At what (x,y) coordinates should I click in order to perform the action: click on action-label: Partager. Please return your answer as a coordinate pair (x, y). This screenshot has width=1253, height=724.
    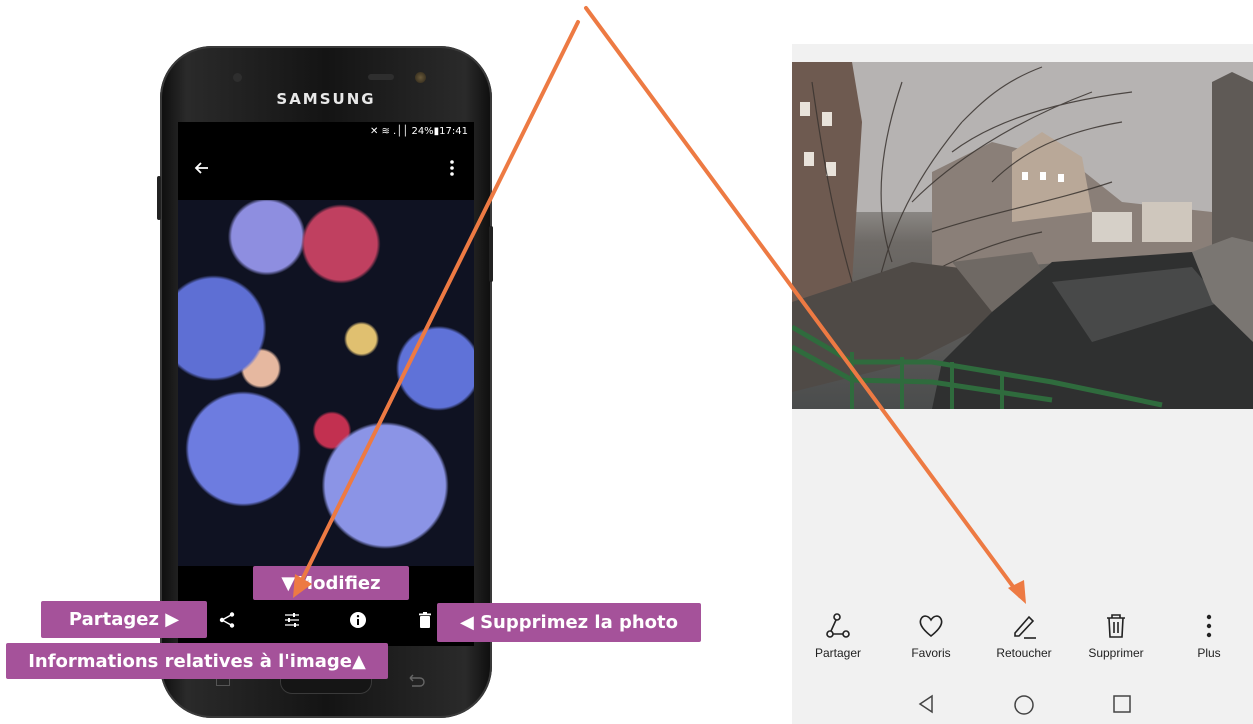
    Looking at the image, I should click on (838, 653).